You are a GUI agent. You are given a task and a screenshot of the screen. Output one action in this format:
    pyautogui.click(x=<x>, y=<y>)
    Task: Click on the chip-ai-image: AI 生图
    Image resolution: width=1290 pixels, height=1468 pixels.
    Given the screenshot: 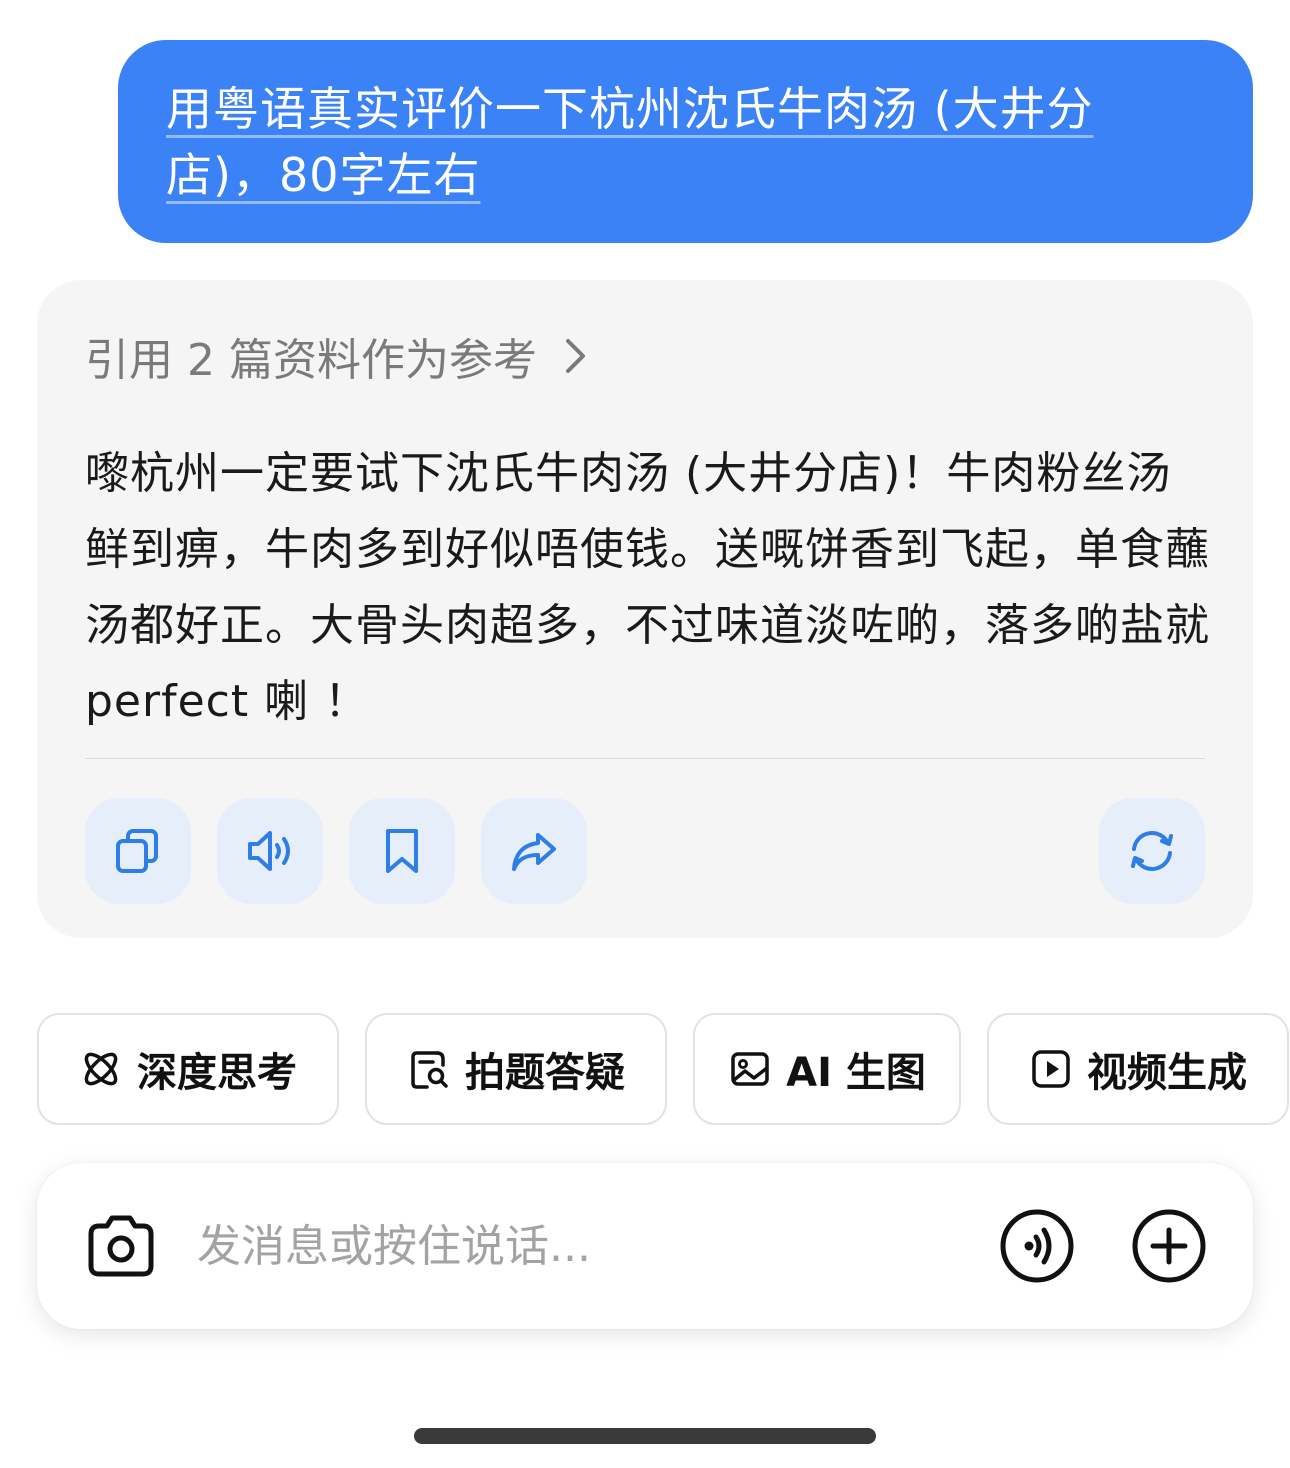 What is the action you would take?
    pyautogui.click(x=827, y=1069)
    